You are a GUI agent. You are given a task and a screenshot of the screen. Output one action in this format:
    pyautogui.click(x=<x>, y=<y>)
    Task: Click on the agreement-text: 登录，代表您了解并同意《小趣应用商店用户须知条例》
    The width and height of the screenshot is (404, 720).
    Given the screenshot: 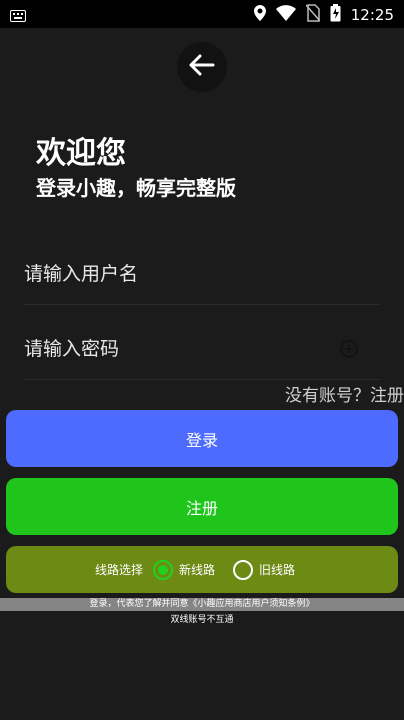 What is the action you would take?
    pyautogui.click(x=202, y=604)
    